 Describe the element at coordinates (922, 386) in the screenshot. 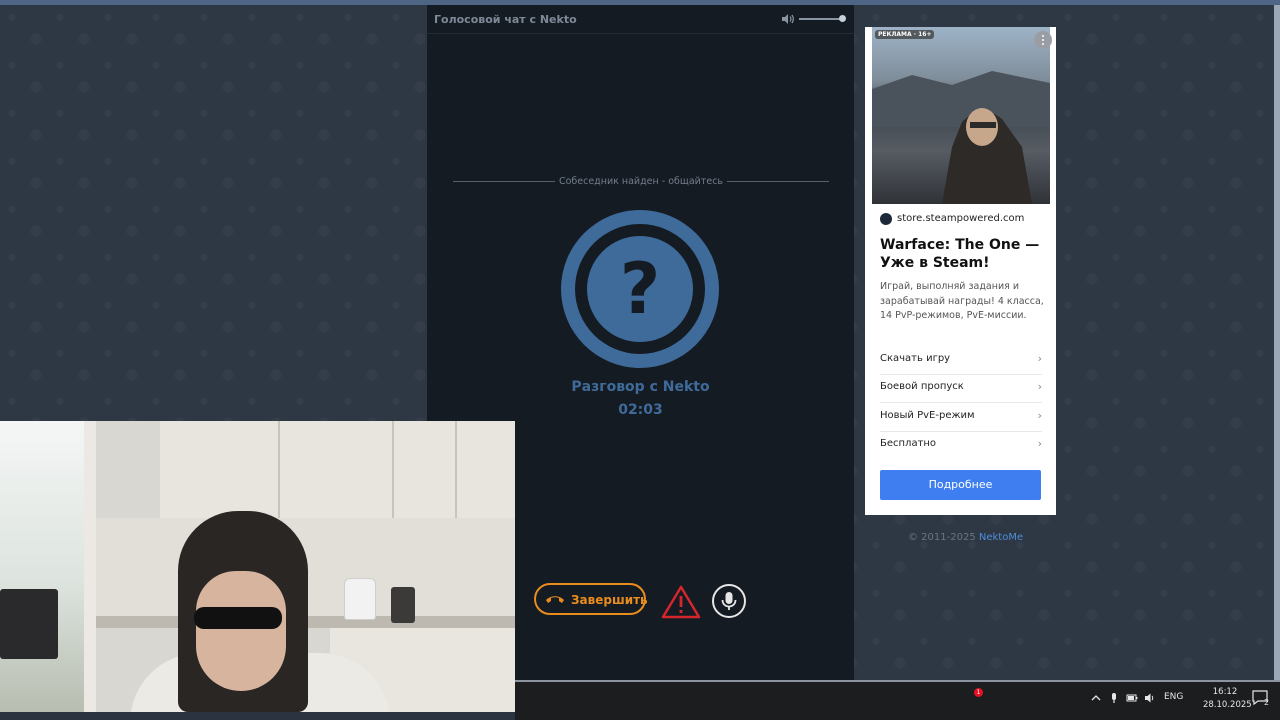

I see `ad-link-label: Боевой пропуск` at that location.